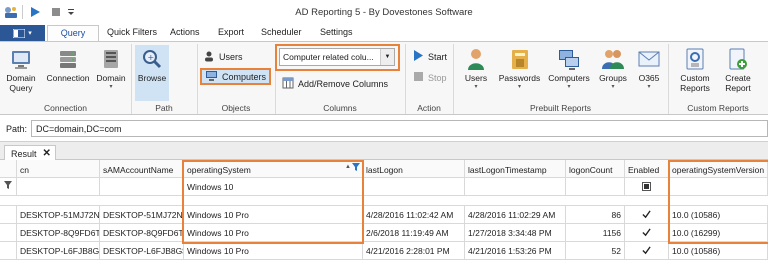 This screenshot has height=260, width=768. I want to click on filter-icon, so click(356, 168).